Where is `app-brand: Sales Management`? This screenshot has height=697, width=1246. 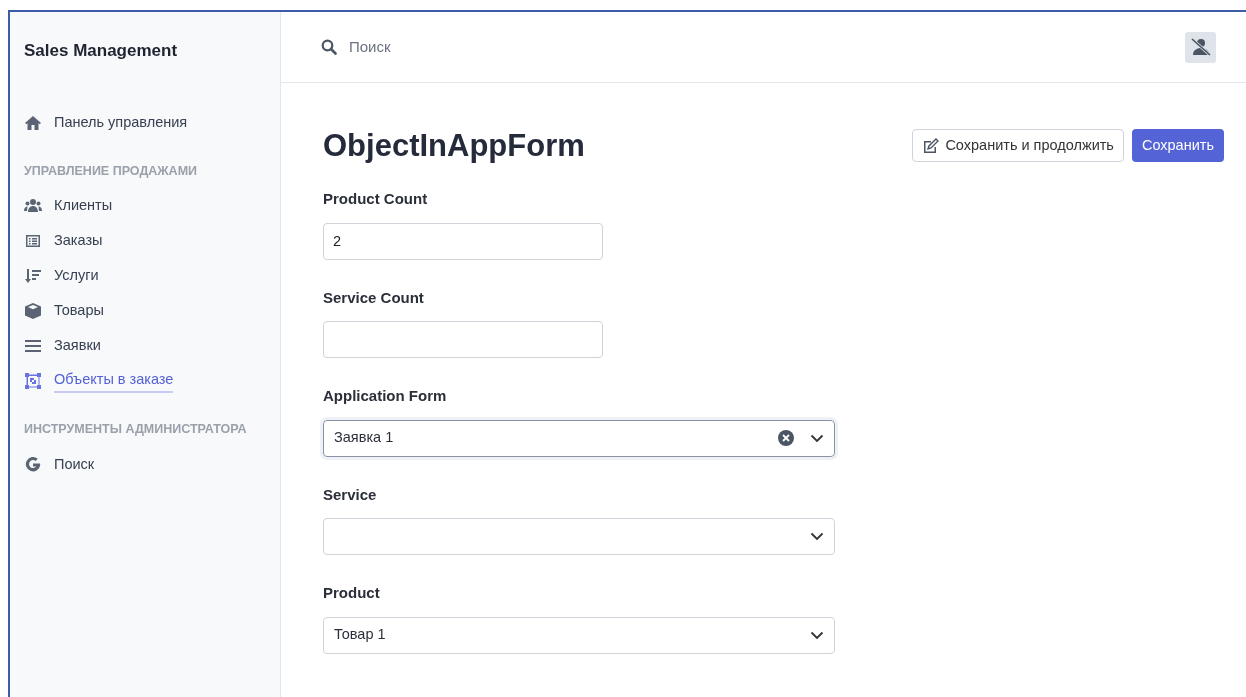 app-brand: Sales Management is located at coordinates (101, 51).